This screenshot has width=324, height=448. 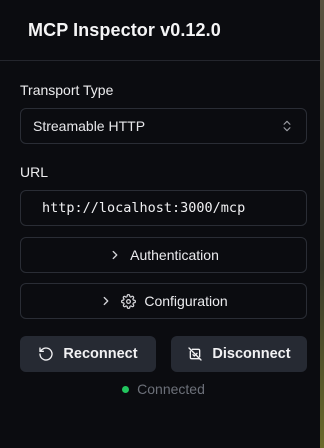 I want to click on authentication-toggle-button: Authentication, so click(x=163, y=255).